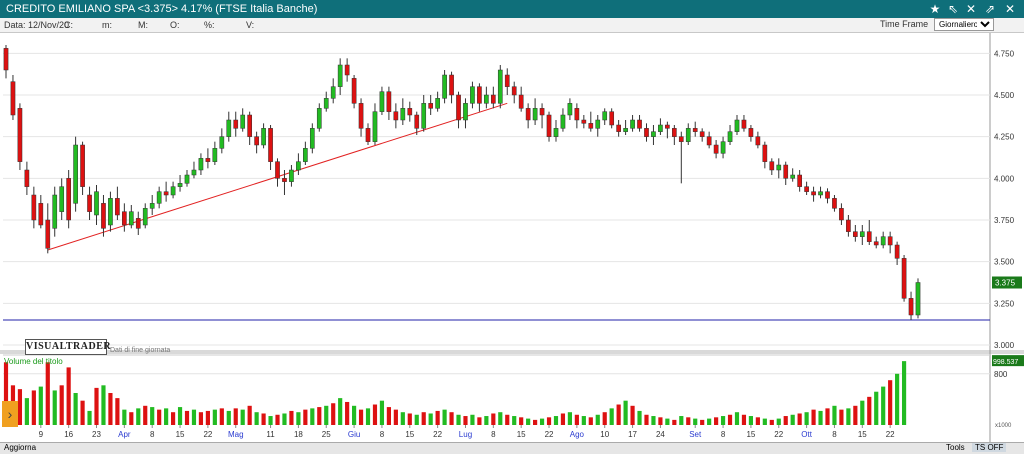 This screenshot has width=1024, height=454. What do you see at coordinates (1010, 9) in the screenshot?
I see `close-window-icon: ✕` at bounding box center [1010, 9].